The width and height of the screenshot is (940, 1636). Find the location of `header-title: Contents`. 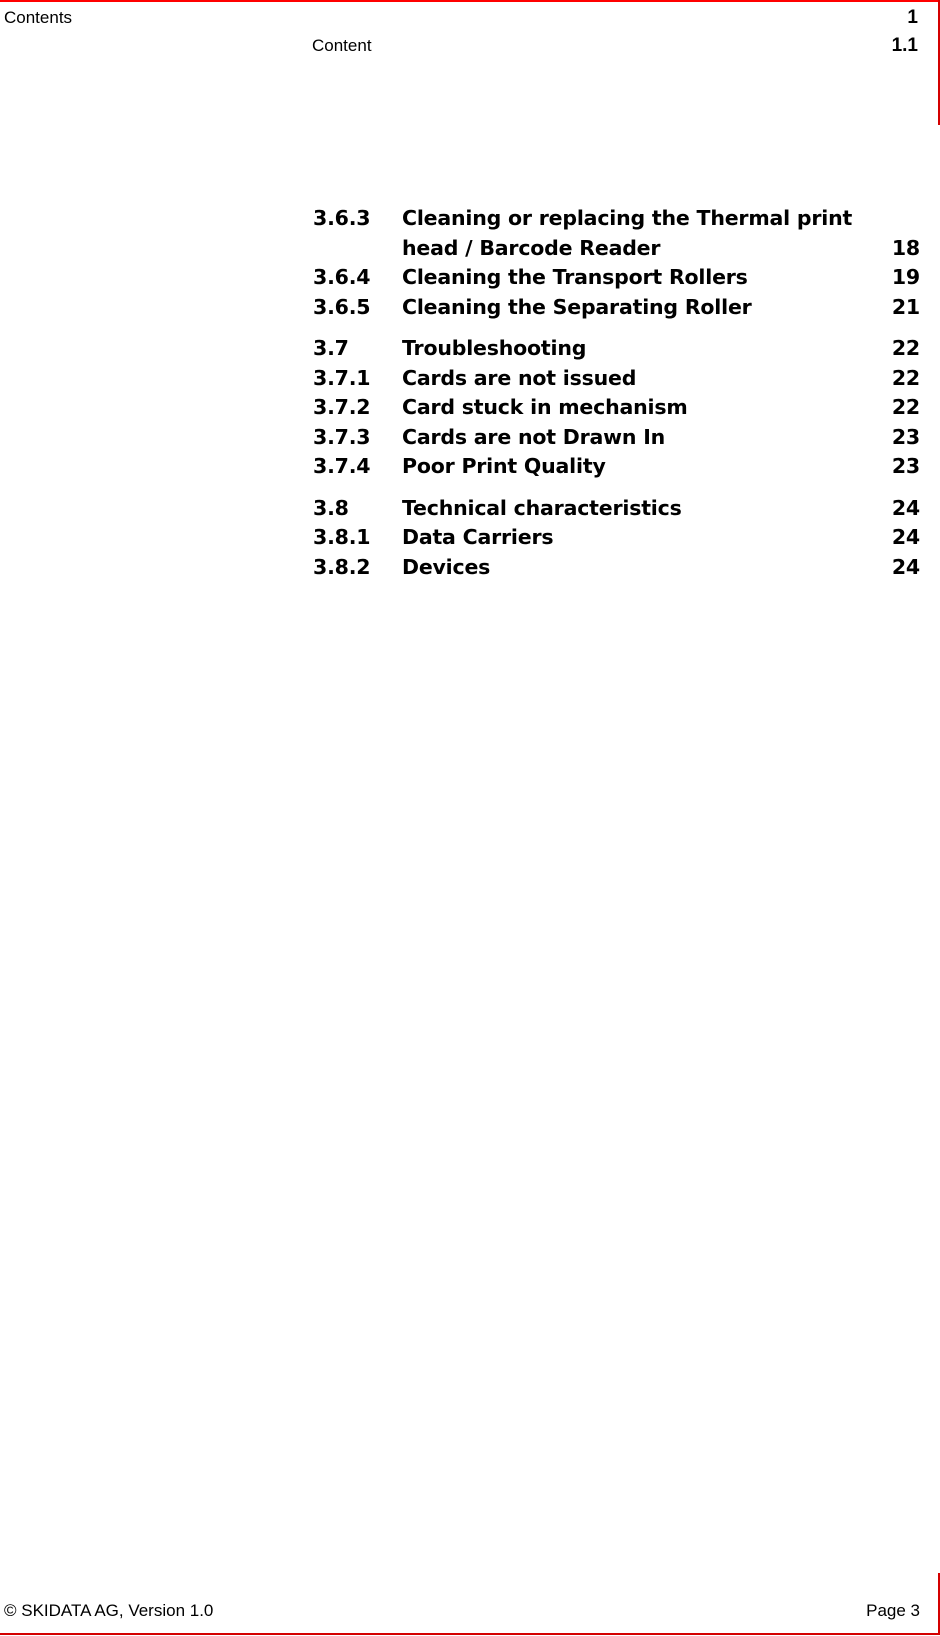

header-title: Contents is located at coordinates (38, 17).